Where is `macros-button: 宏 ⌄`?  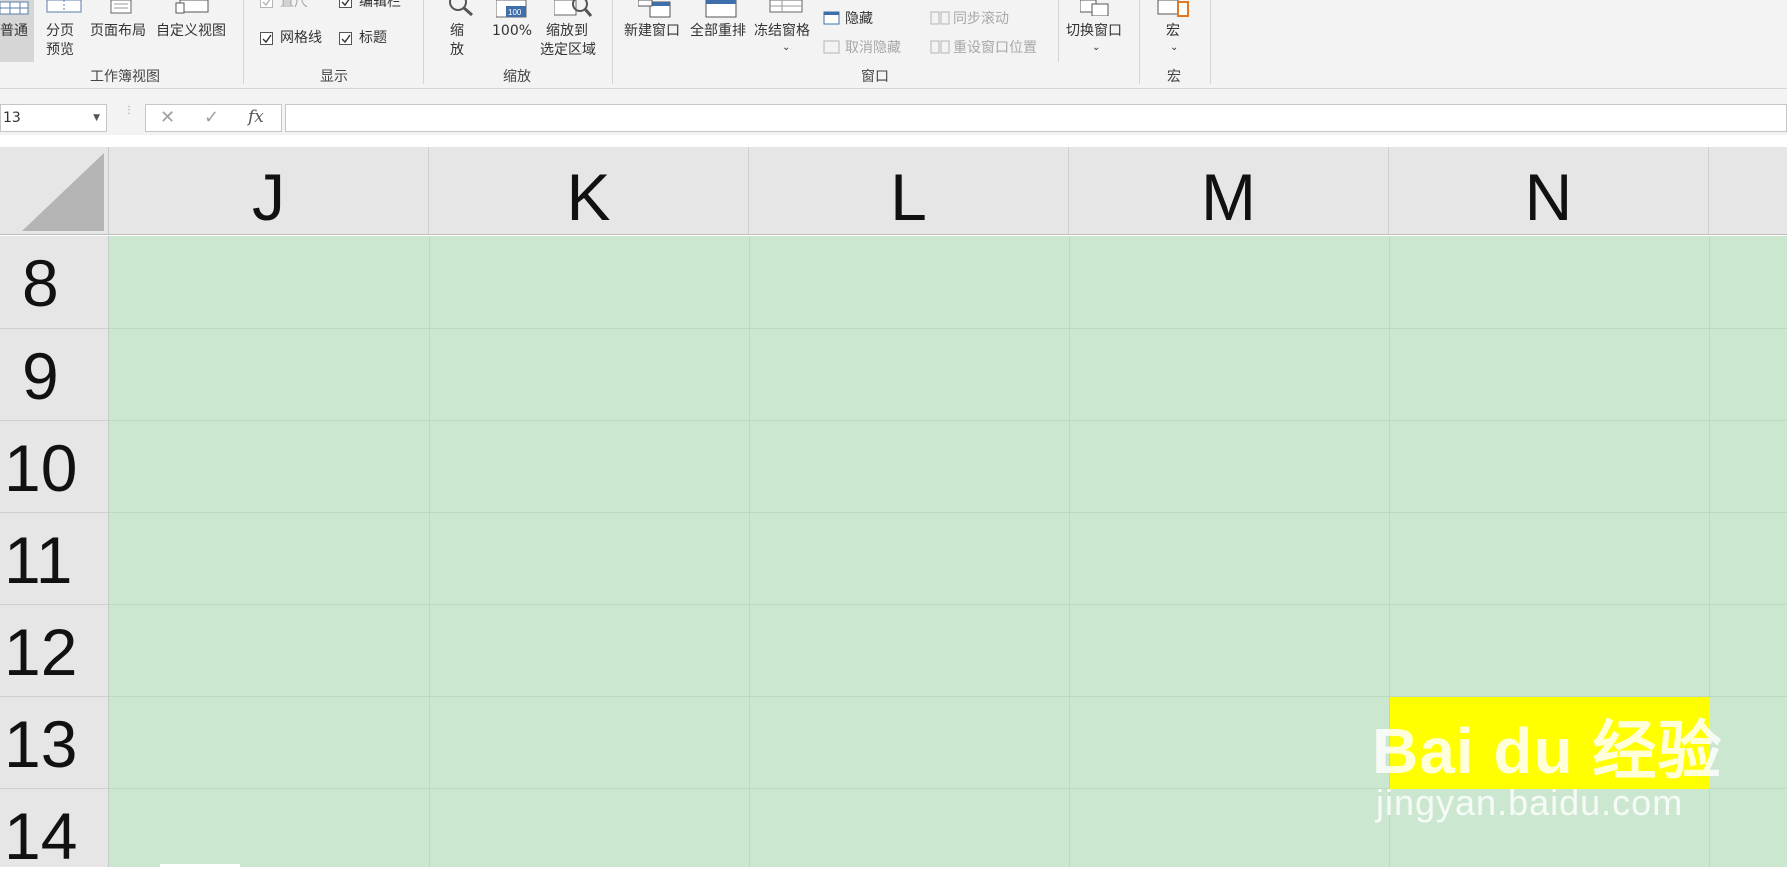 macros-button: 宏 ⌄ is located at coordinates (1174, 31).